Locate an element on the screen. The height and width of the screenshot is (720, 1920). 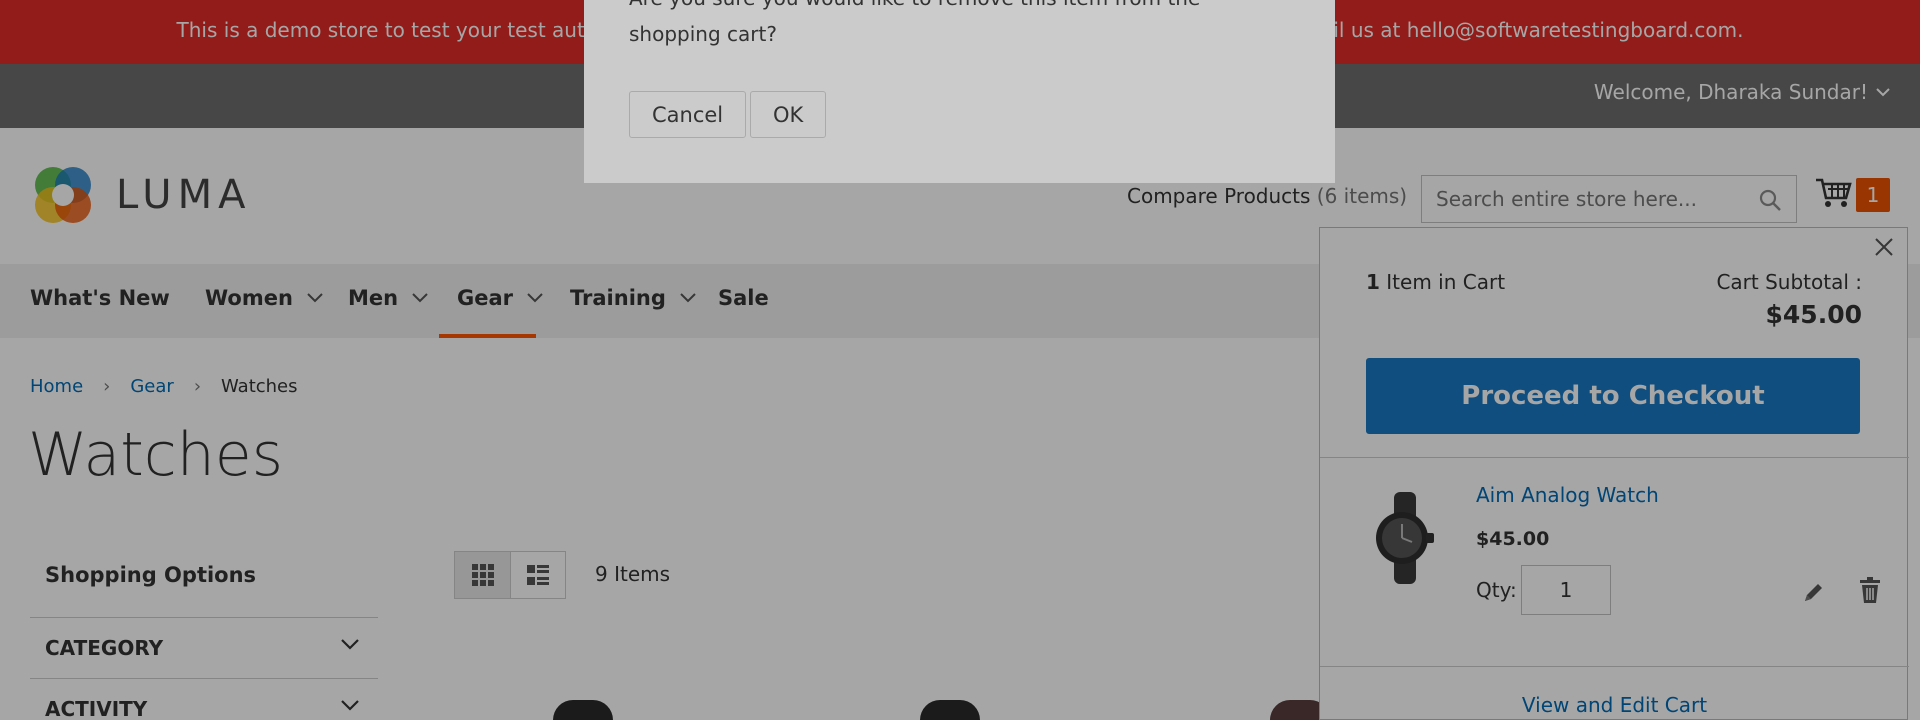
cancel-button: Cancel is located at coordinates (688, 114).